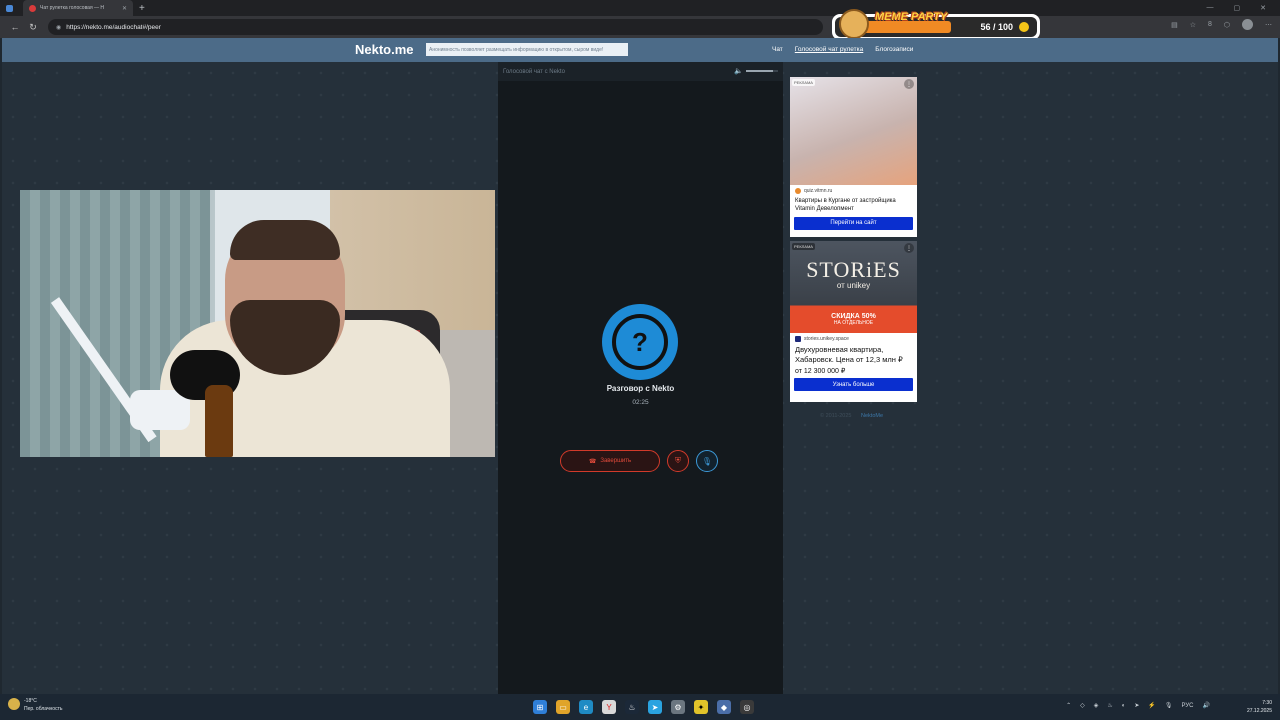 The width and height of the screenshot is (1280, 720). I want to click on start-icon: ⊞, so click(540, 707).